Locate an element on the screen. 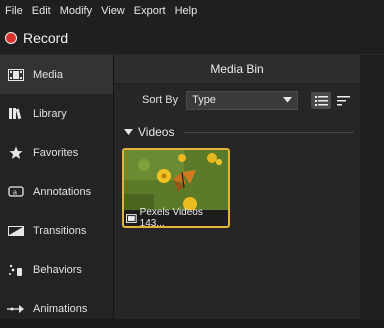 This screenshot has height=328, width=384. star-icon is located at coordinates (16, 153).